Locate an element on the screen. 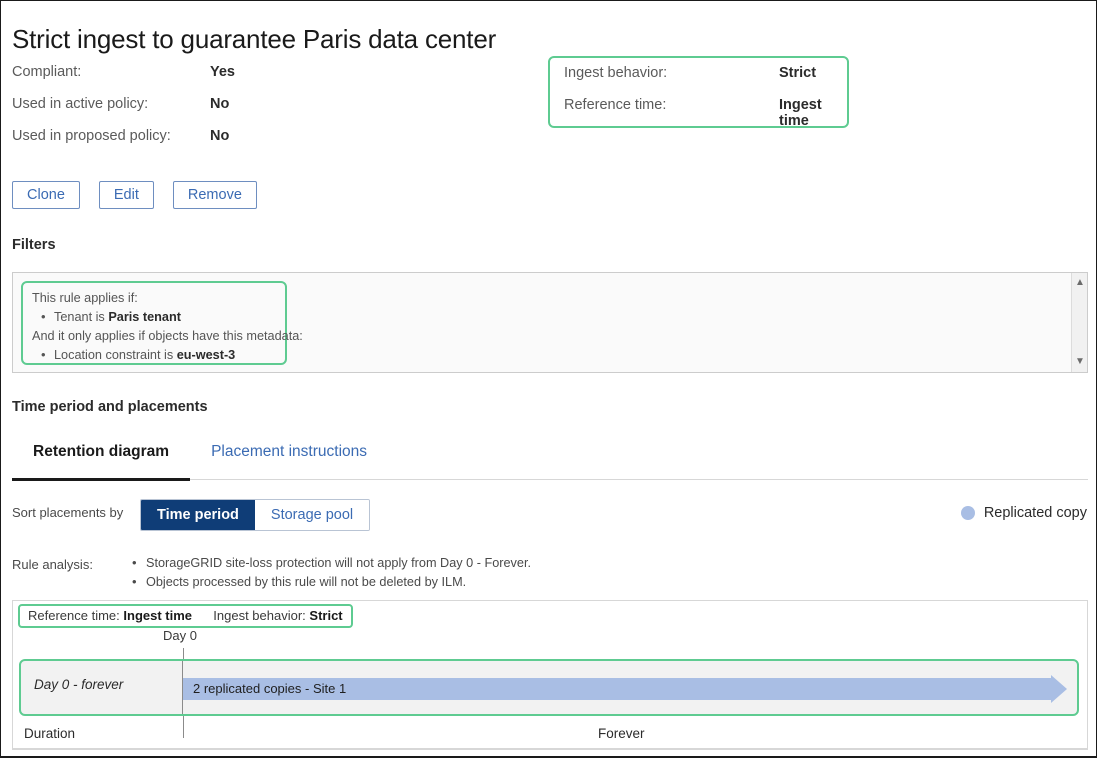 This screenshot has height=758, width=1097. sort-placements-toggle-group: Time period Storage pool is located at coordinates (255, 515).